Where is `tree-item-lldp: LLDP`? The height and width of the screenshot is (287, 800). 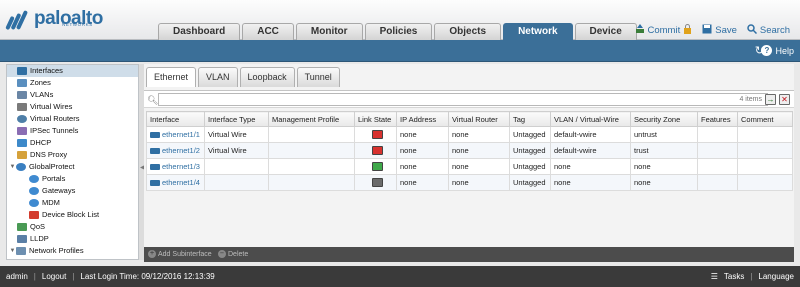 tree-item-lldp: LLDP is located at coordinates (72, 239).